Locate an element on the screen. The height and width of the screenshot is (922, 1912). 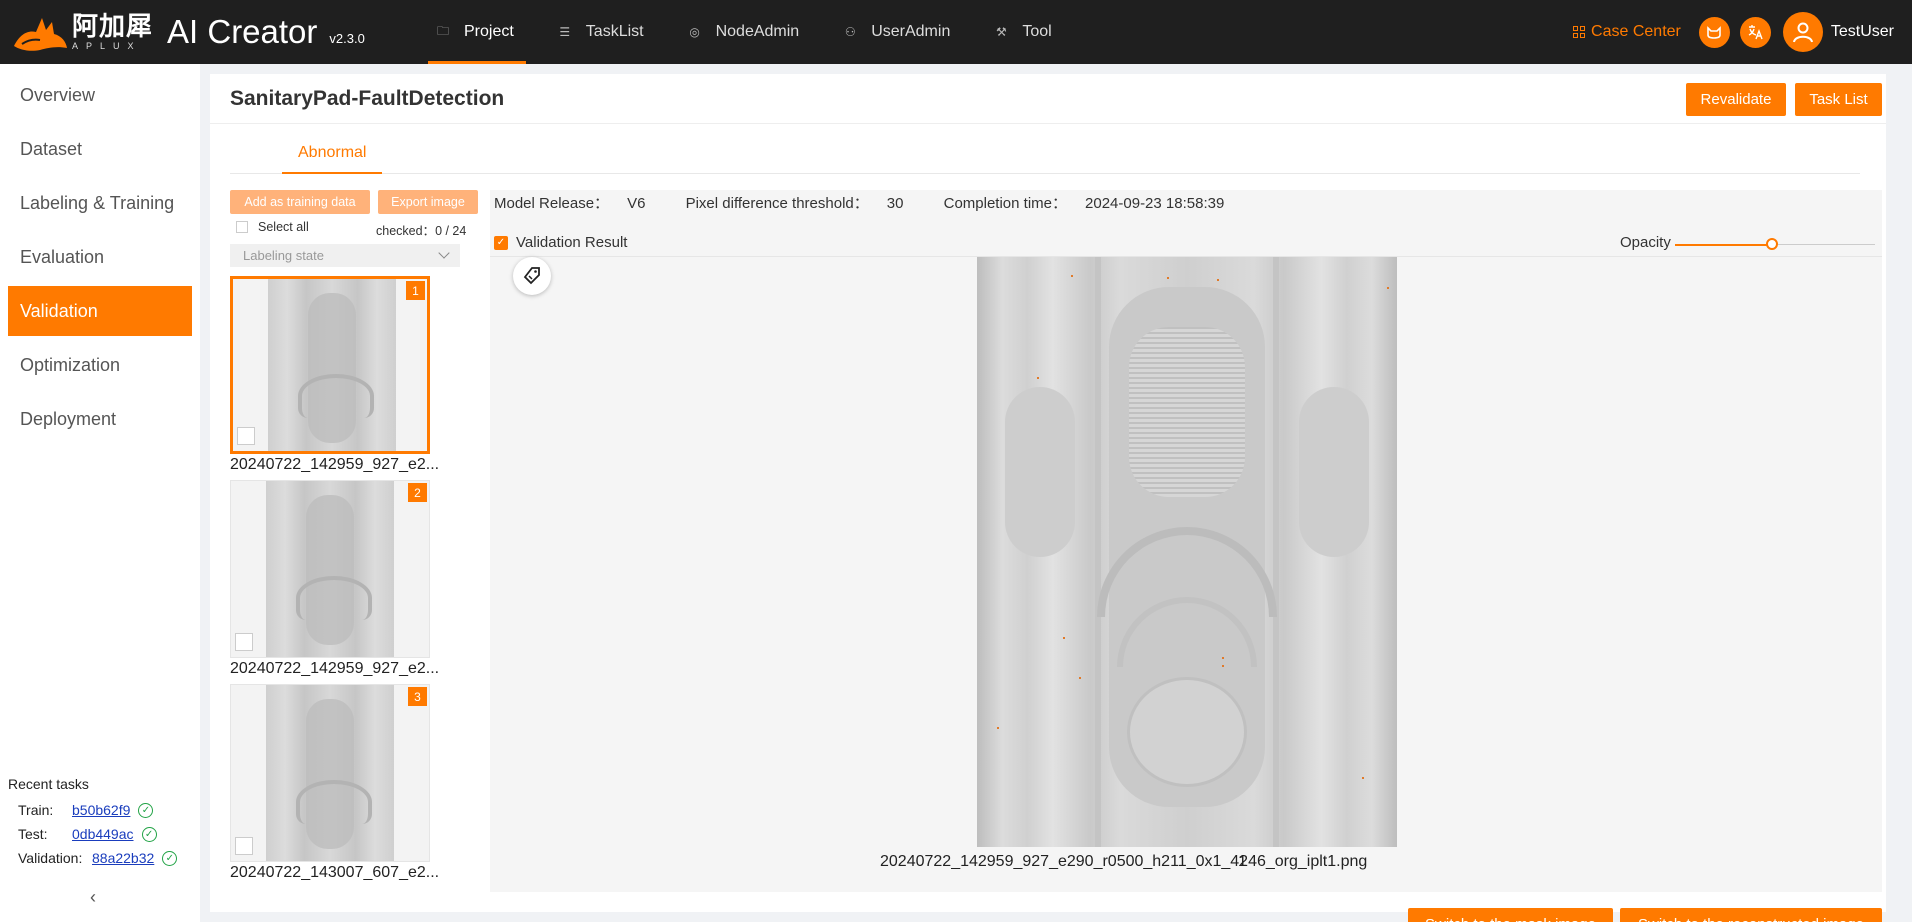
select-all-checkbox: Select all is located at coordinates (272, 227).